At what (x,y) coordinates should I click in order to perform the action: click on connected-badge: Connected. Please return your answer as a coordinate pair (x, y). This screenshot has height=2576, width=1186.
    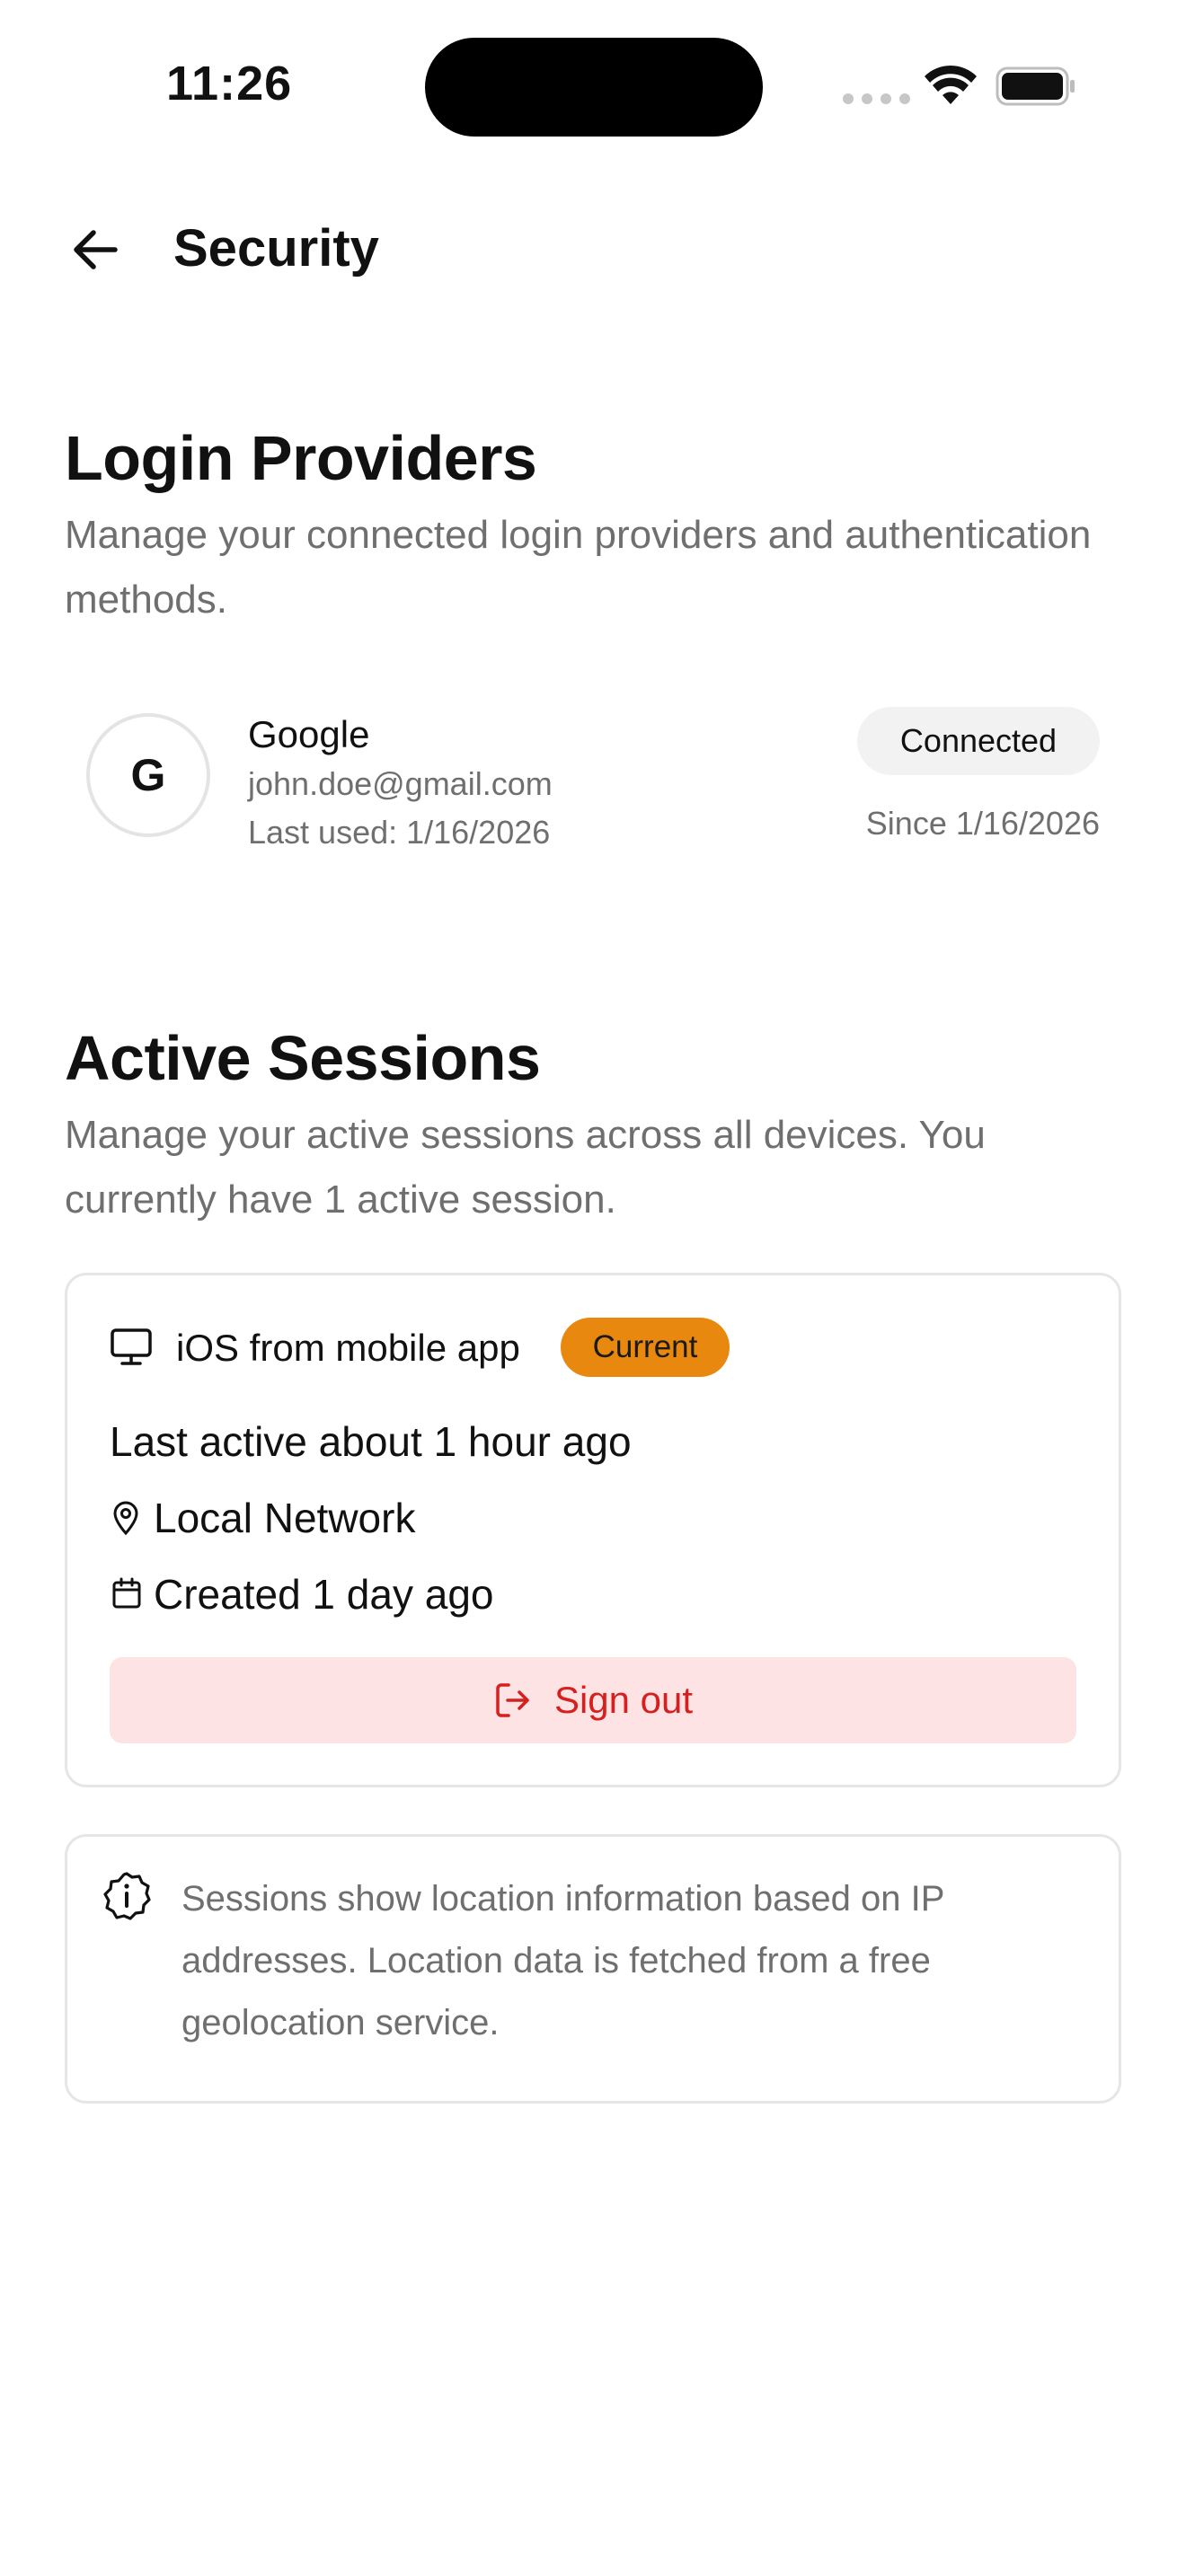
    Looking at the image, I should click on (978, 741).